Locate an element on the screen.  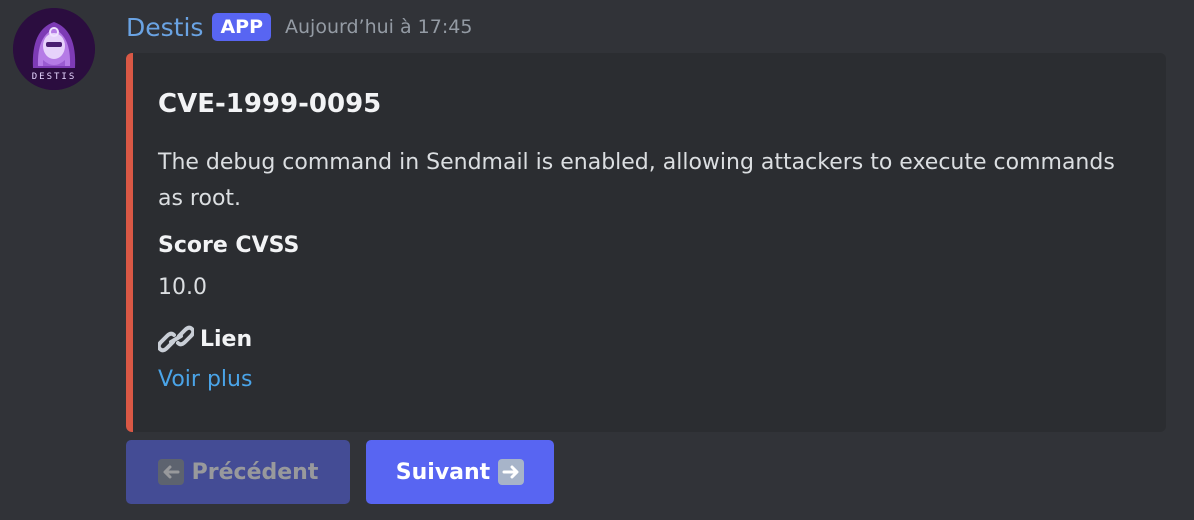
next-button: Suivant is located at coordinates (460, 472).